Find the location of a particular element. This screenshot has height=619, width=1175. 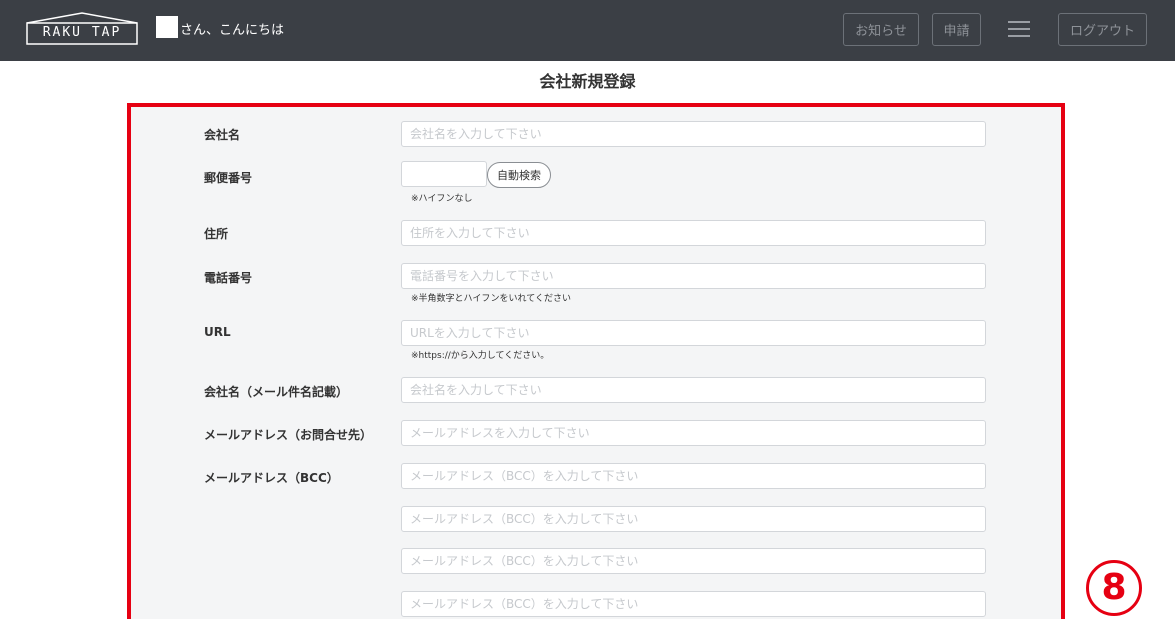

mail-company-name-label: 会社名（メール件名記載） is located at coordinates (276, 392).